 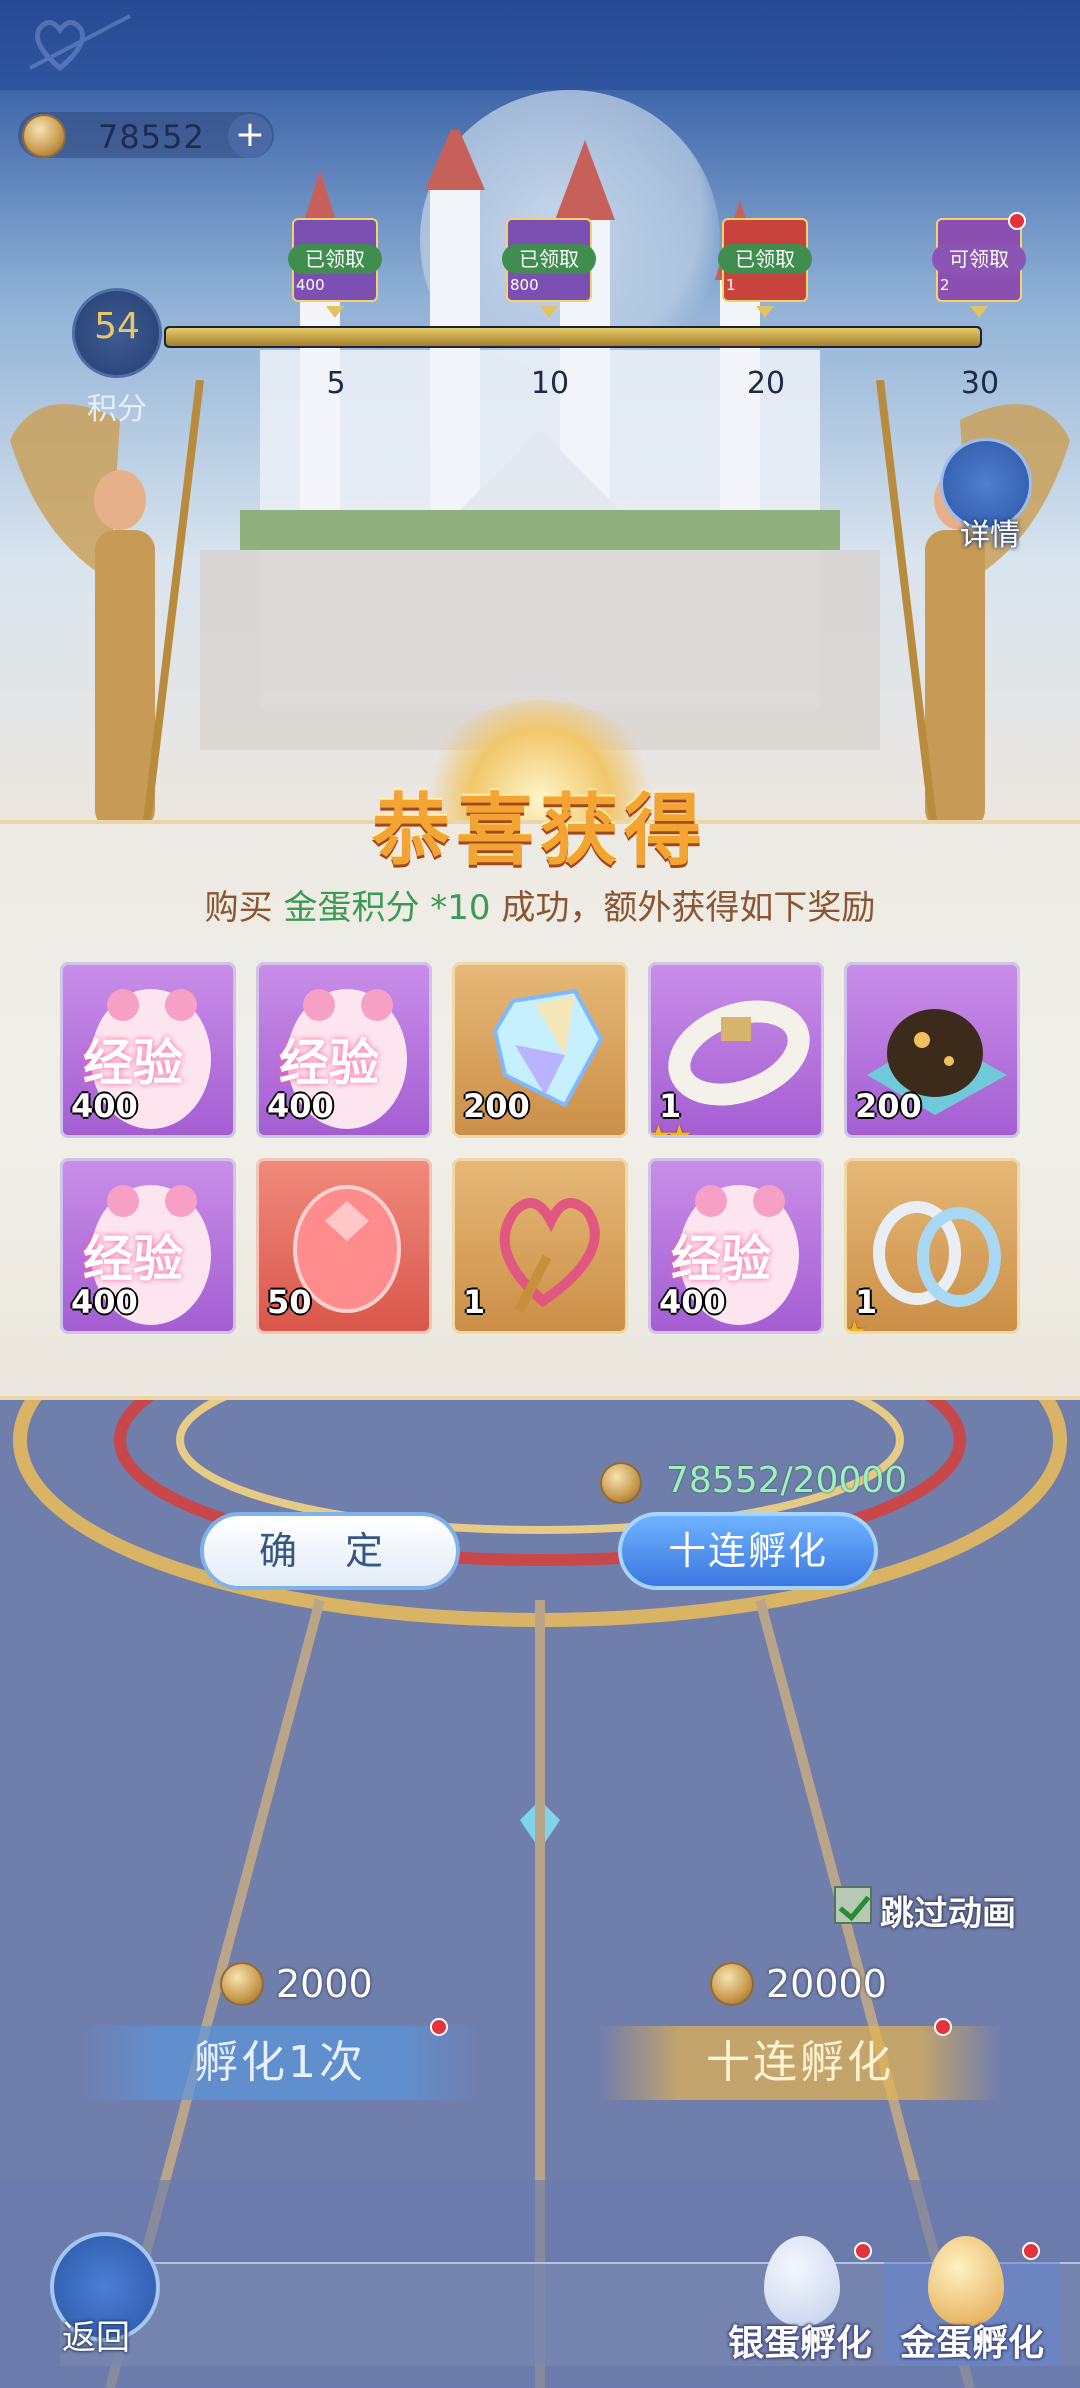 I want to click on reward-tile-red-egg: 50, so click(x=344, y=1246).